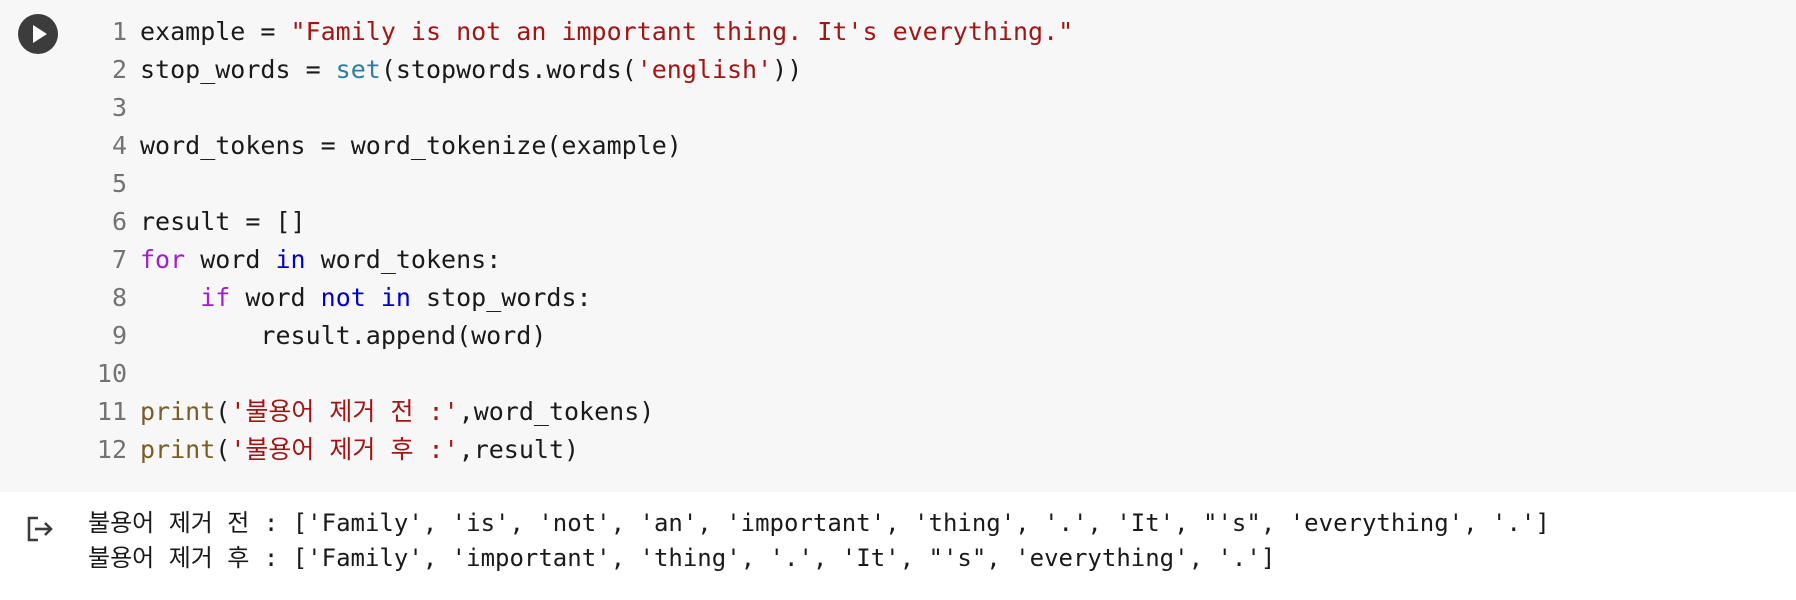  I want to click on code-token: result = [], so click(223, 221).